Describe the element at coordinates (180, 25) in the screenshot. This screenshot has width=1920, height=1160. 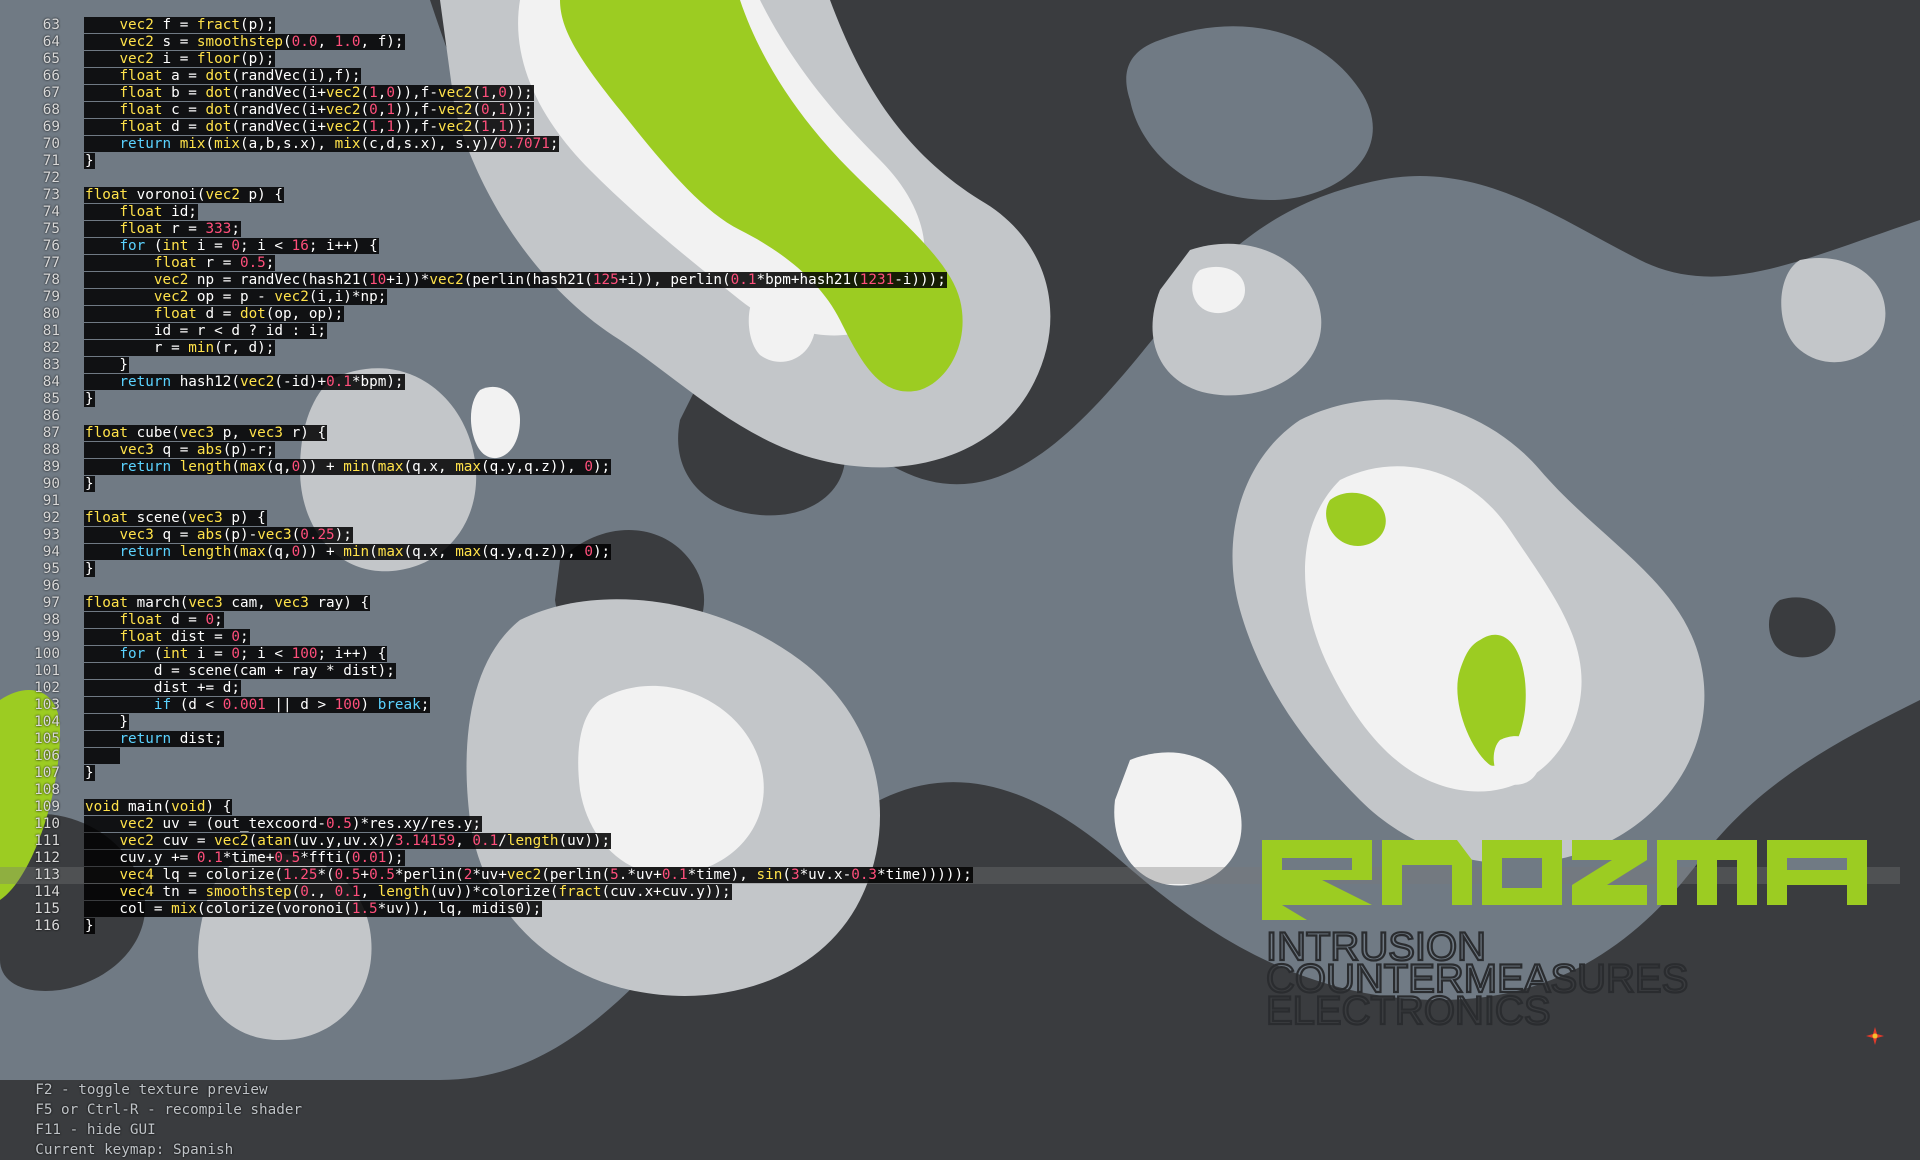
I see `code-text: vec2 f = fract(p);` at that location.